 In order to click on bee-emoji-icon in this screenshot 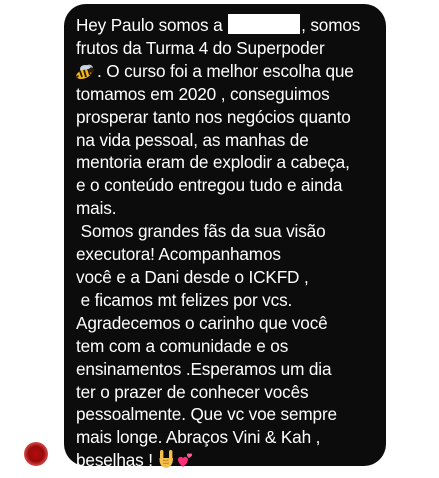, I will do `click(85, 71)`.